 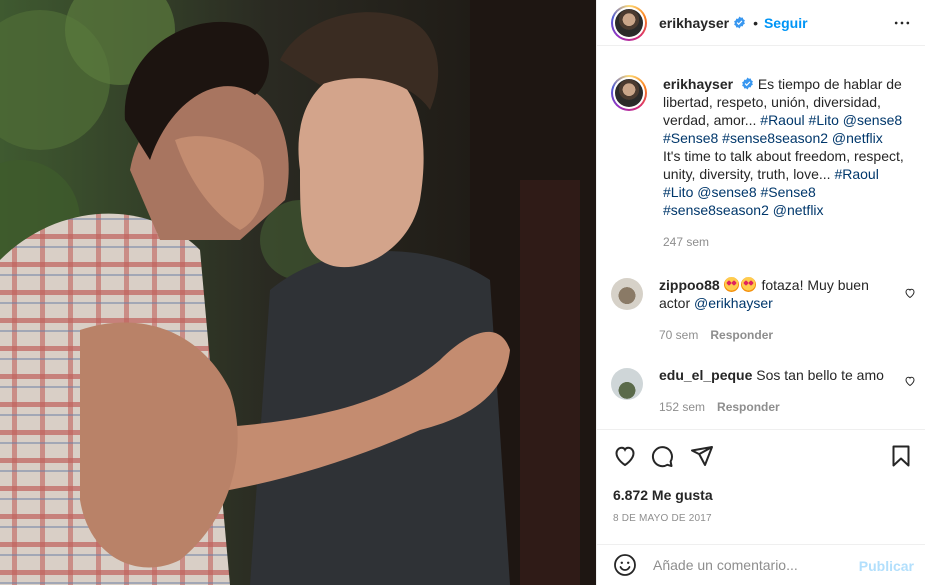 I want to click on send-icon, so click(x=702, y=456).